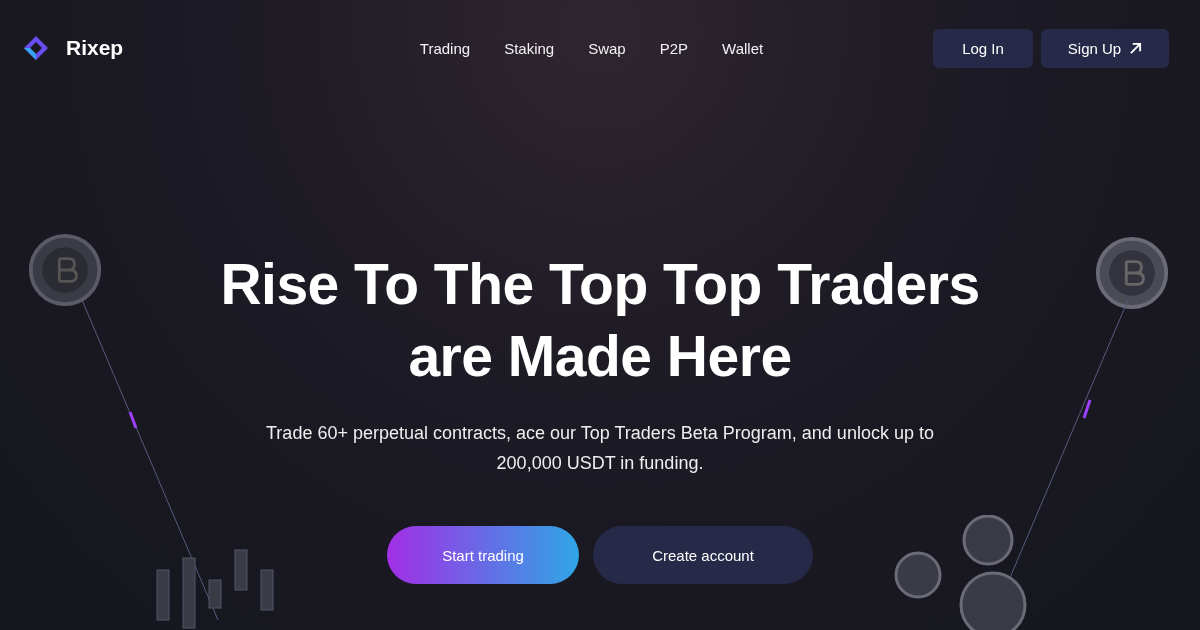 The width and height of the screenshot is (1200, 630). I want to click on hero-heading: Rise To The Top Top Traders are Made Here, so click(600, 320).